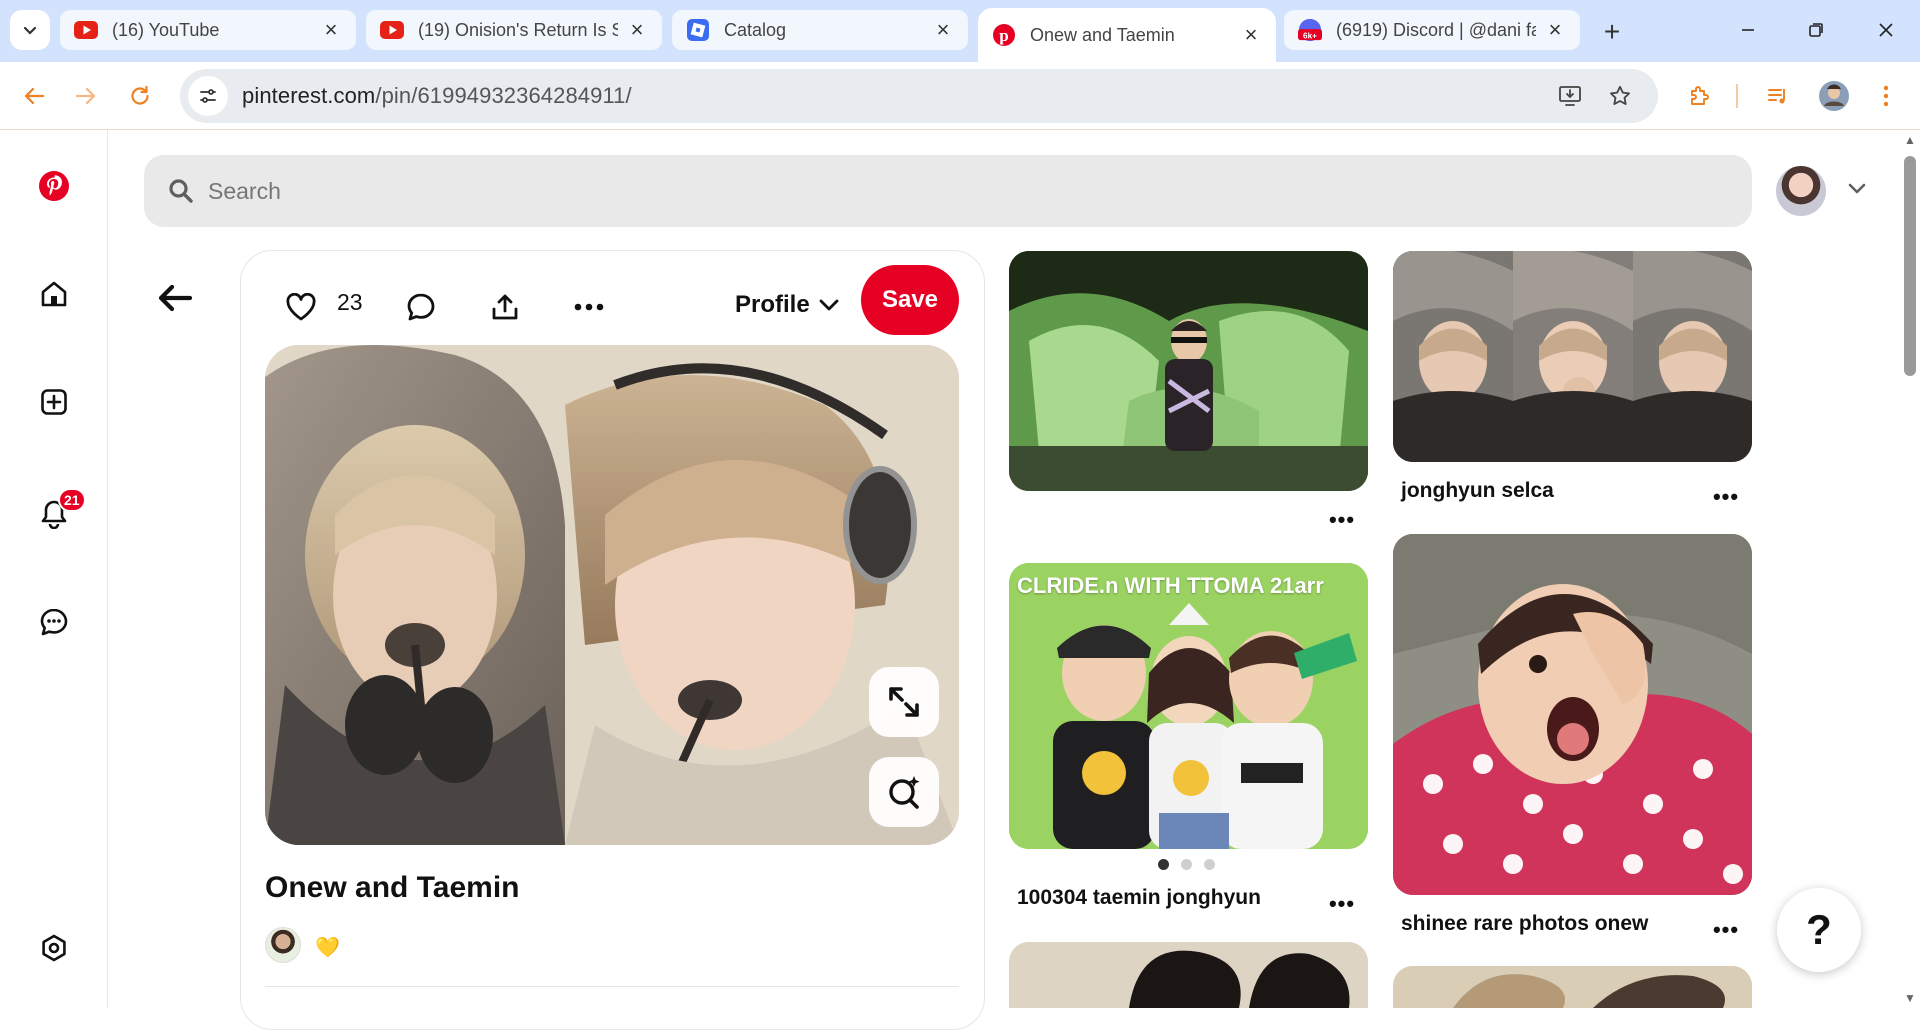 The image size is (1920, 1030). Describe the element at coordinates (1139, 898) in the screenshot. I see `pin-caption: 100304 taemin jonghyun` at that location.